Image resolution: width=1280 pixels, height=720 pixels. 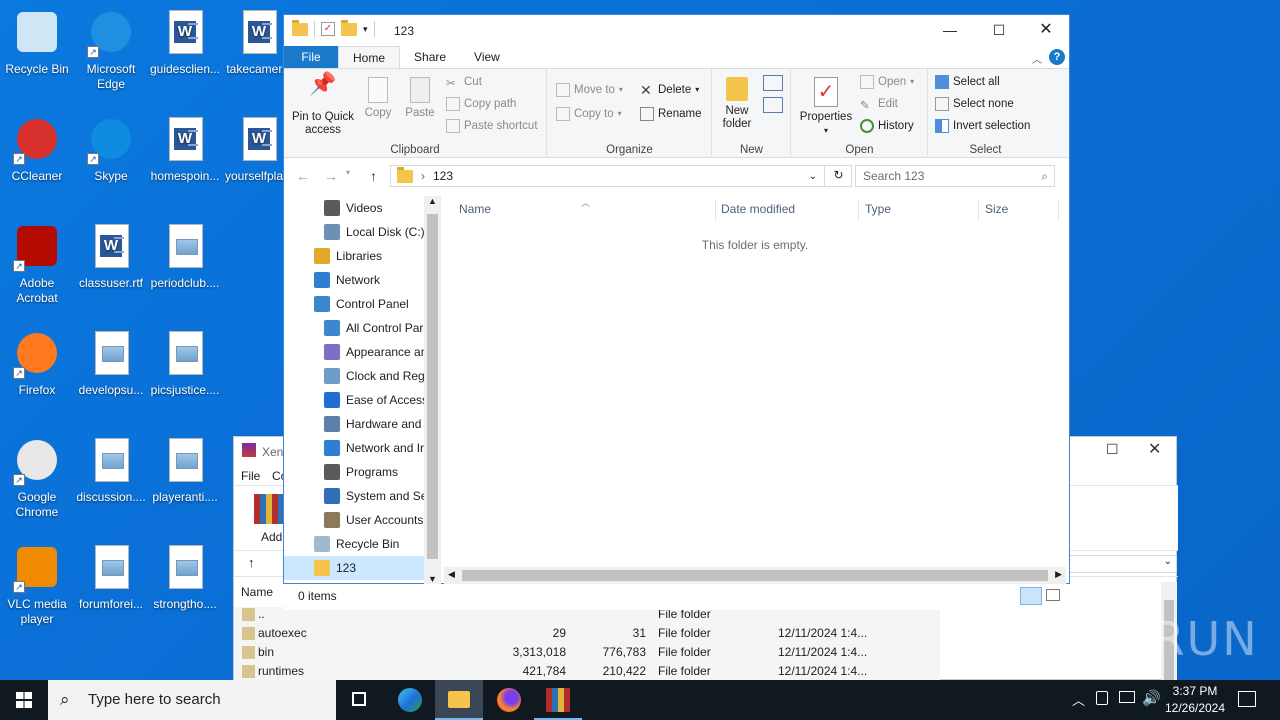 I want to click on nav-item: System and Sec, so click(x=378, y=496).